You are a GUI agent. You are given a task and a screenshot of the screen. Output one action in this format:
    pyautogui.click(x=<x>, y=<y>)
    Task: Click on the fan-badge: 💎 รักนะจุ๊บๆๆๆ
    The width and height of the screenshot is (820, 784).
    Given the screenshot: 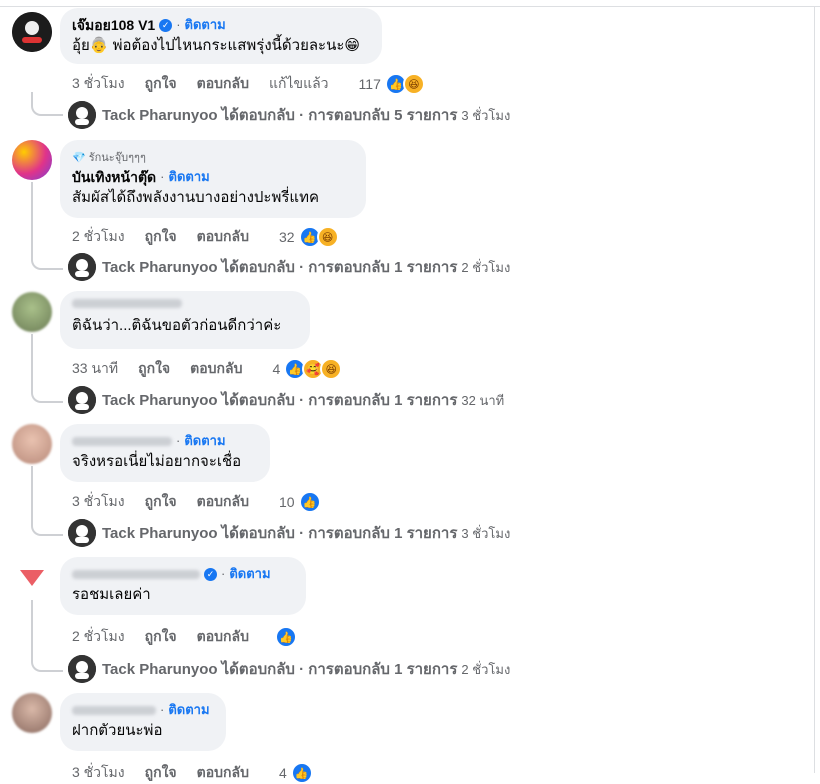 What is the action you would take?
    pyautogui.click(x=213, y=157)
    